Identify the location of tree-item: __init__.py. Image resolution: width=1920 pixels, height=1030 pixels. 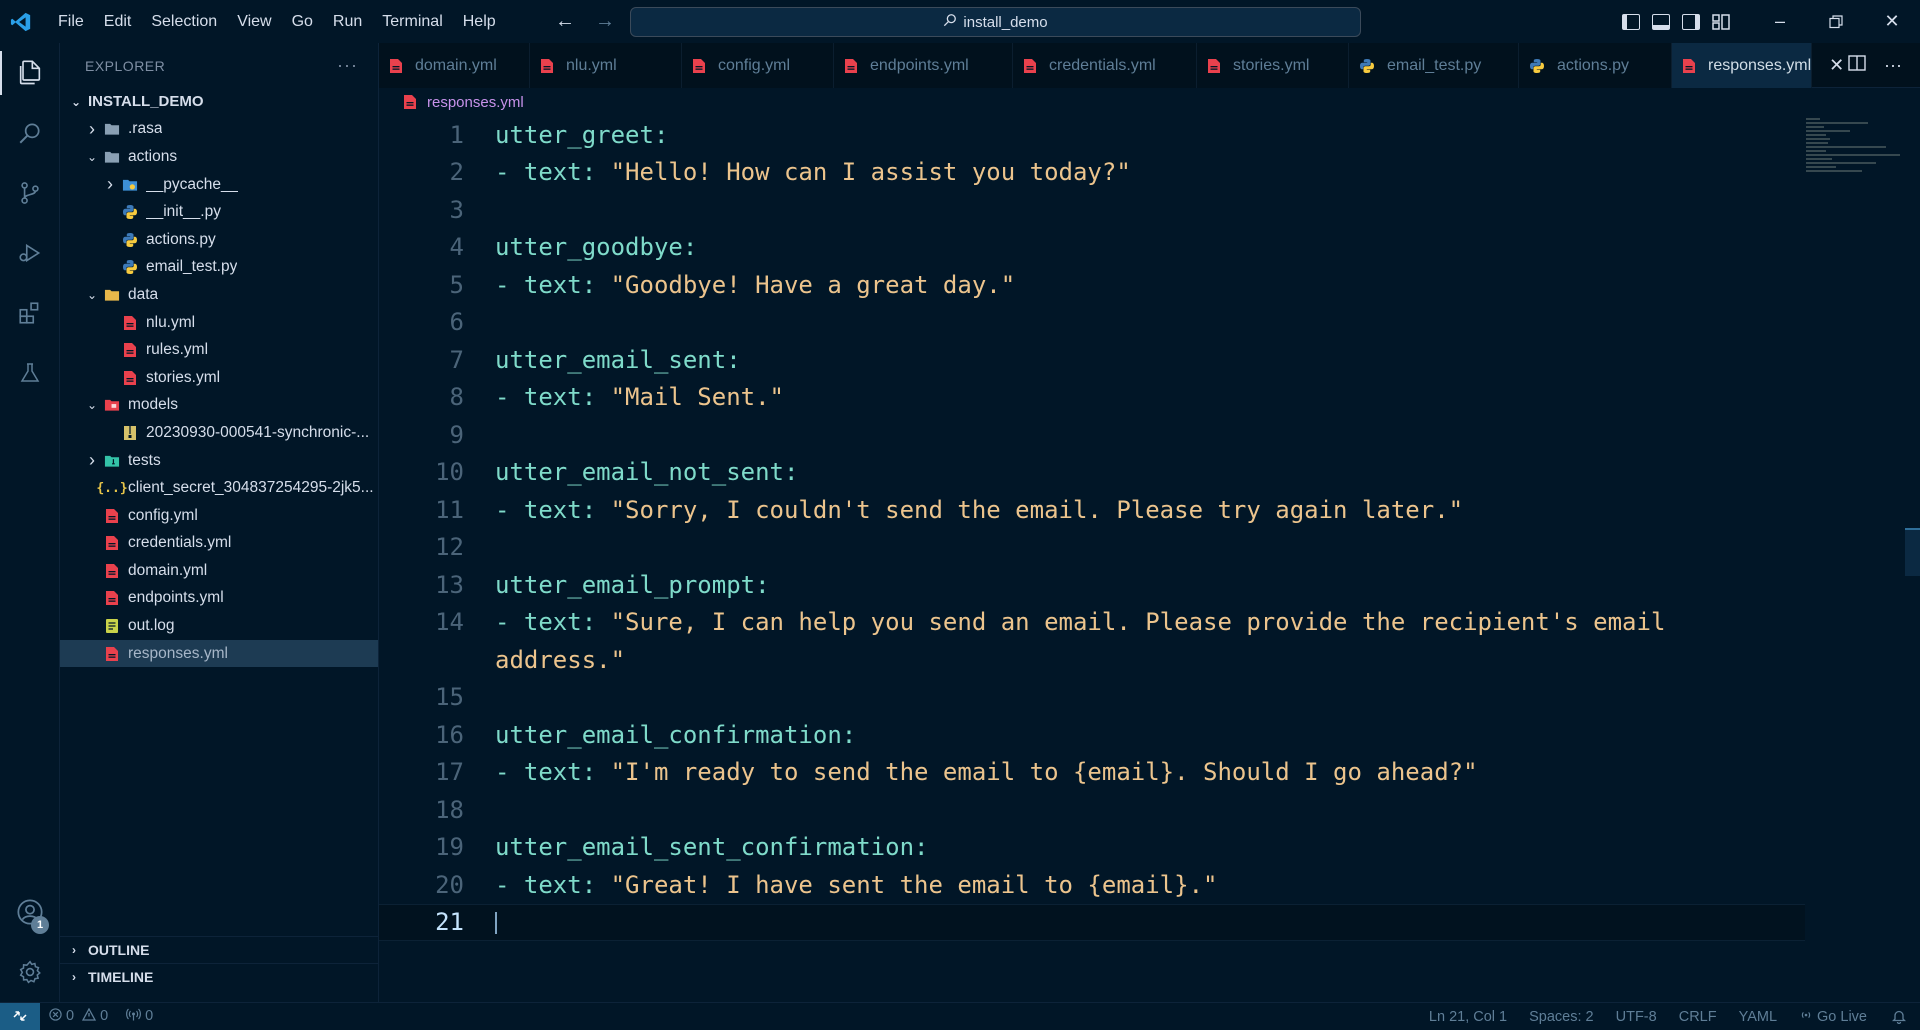
(219, 212).